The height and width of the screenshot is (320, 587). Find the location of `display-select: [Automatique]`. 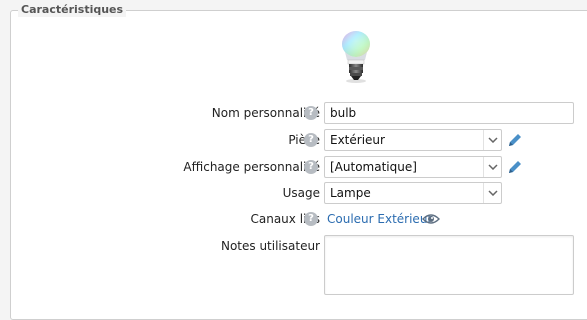

display-select: [Automatique] is located at coordinates (413, 167).